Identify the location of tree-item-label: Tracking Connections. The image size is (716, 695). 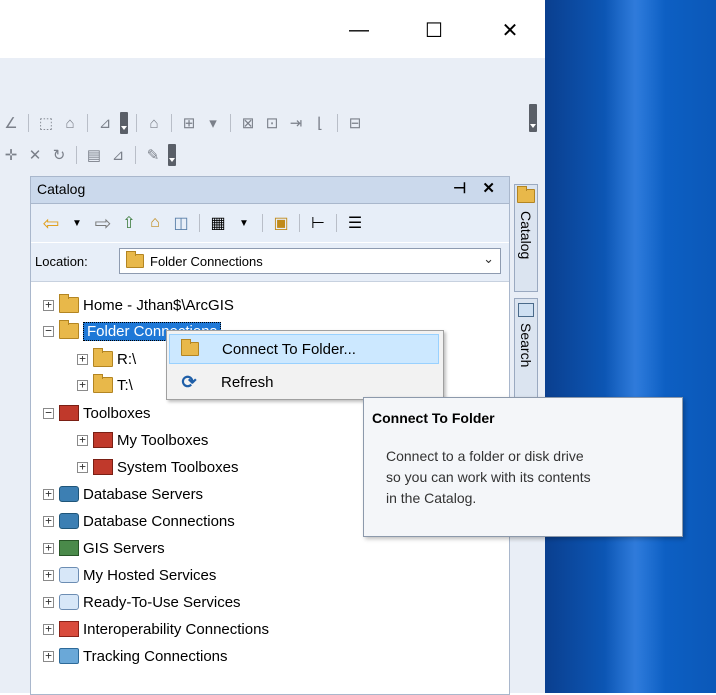
(155, 656).